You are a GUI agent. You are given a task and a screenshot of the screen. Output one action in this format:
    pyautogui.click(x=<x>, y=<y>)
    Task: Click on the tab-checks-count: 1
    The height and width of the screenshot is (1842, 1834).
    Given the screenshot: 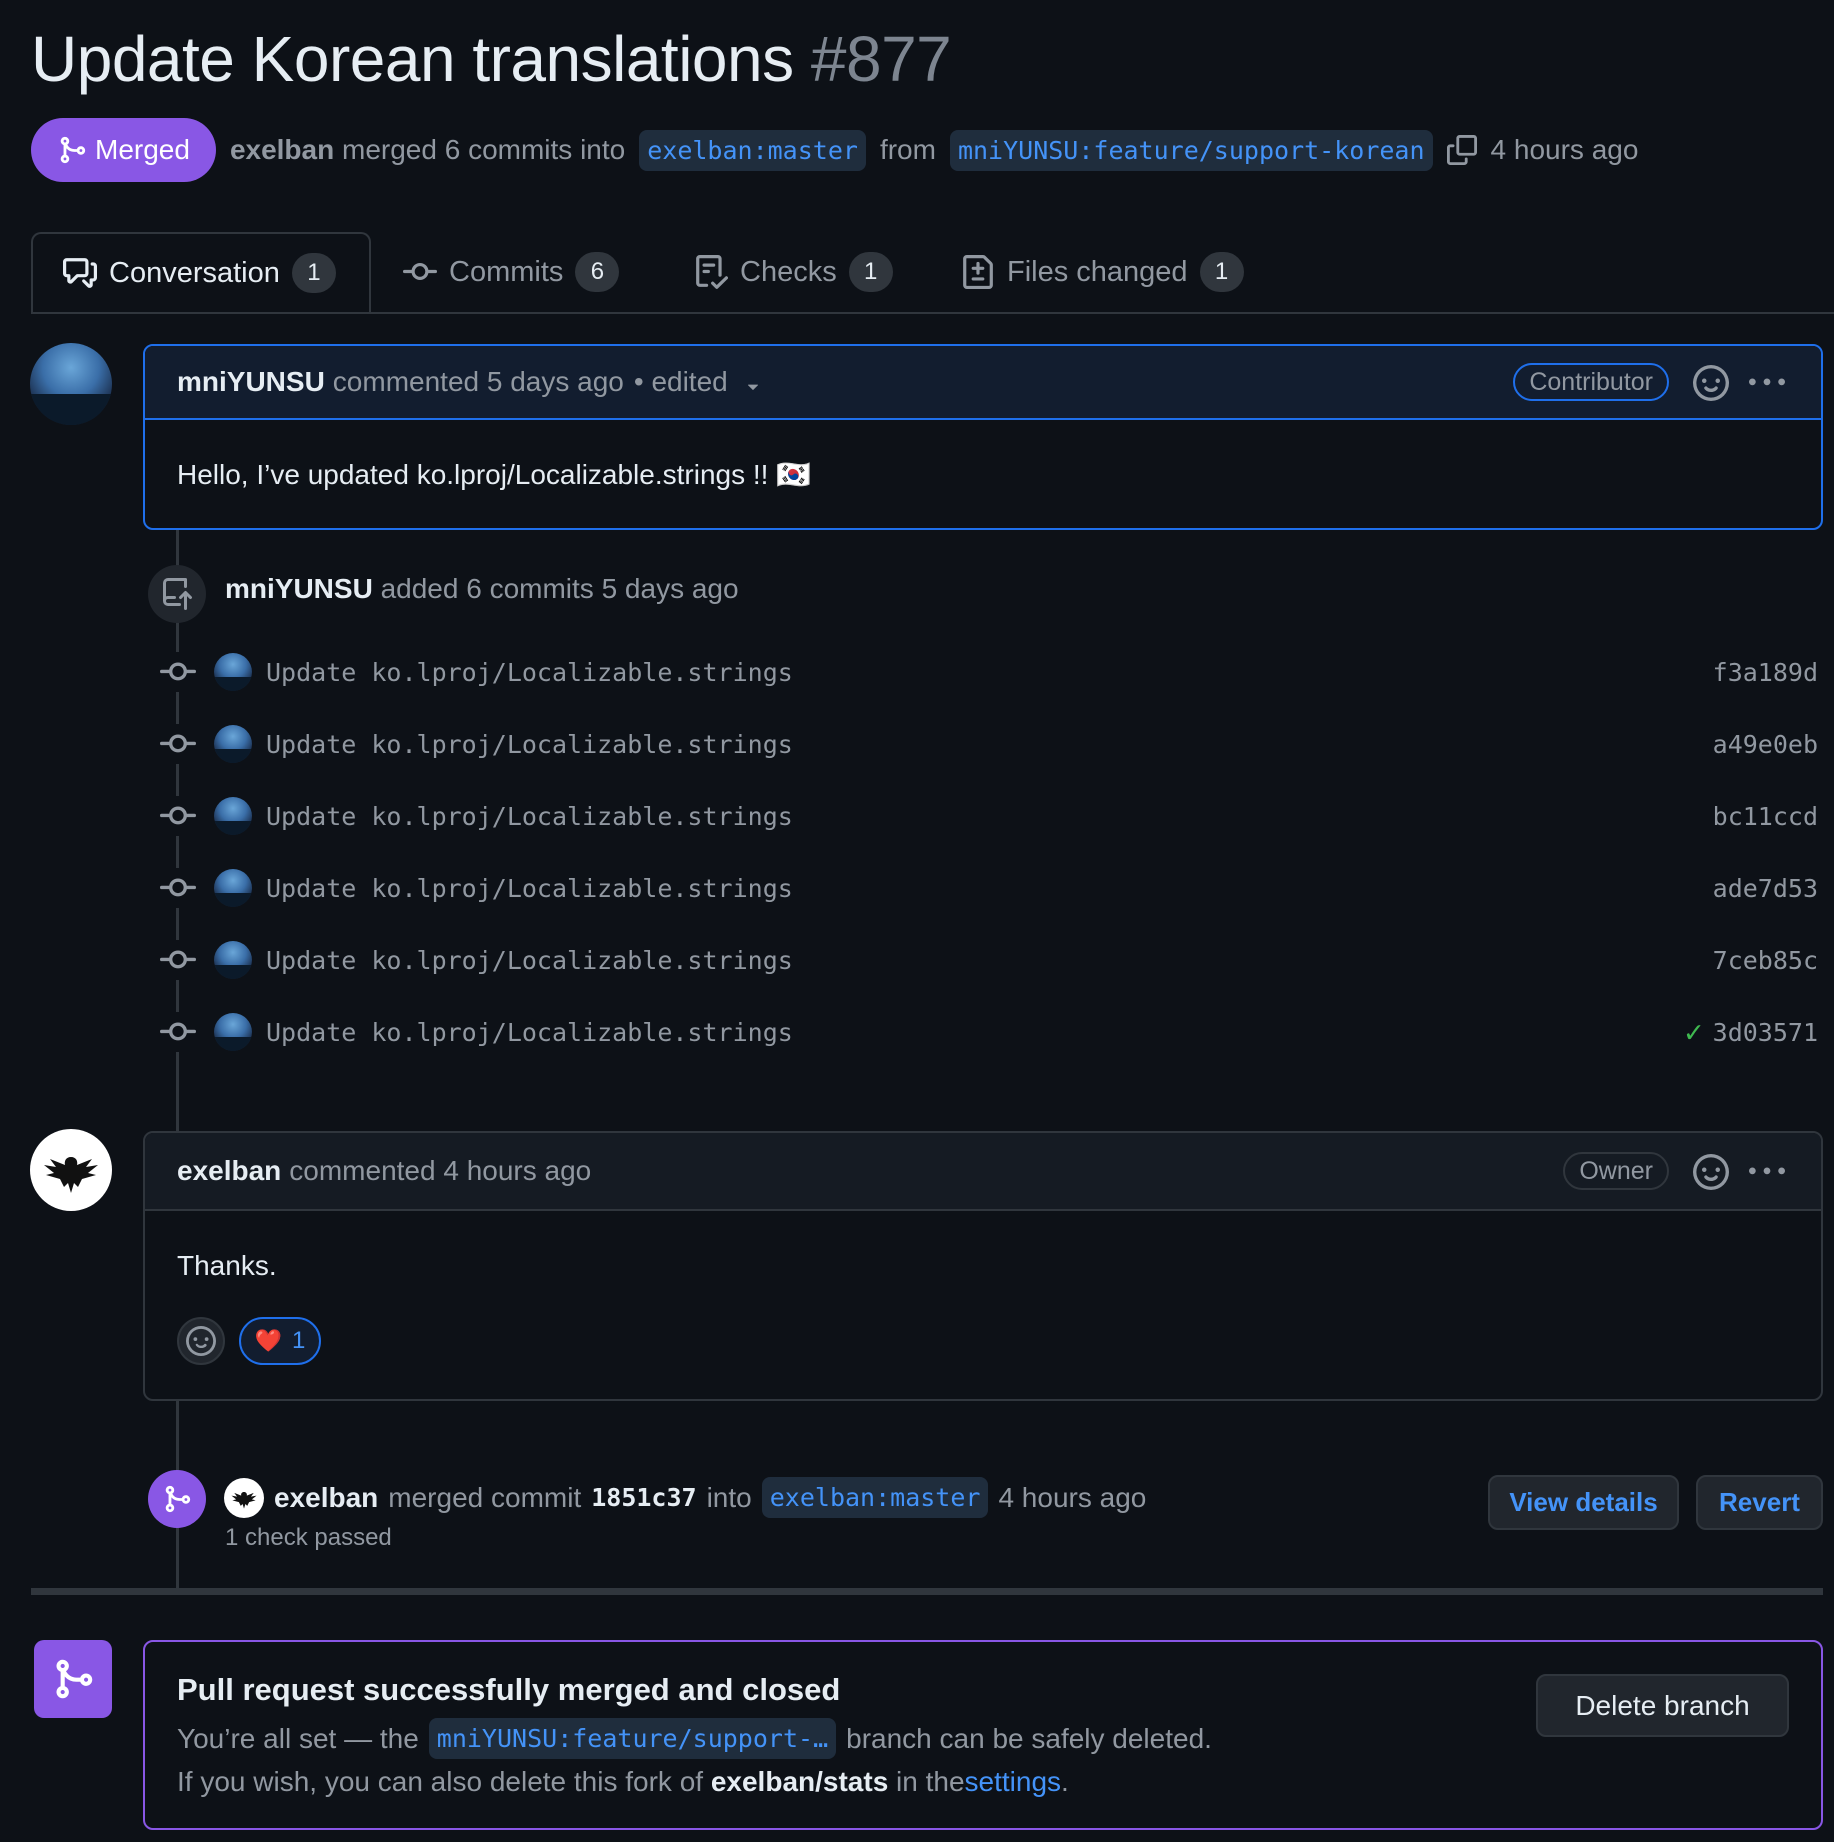 What is the action you would take?
    pyautogui.click(x=870, y=272)
    